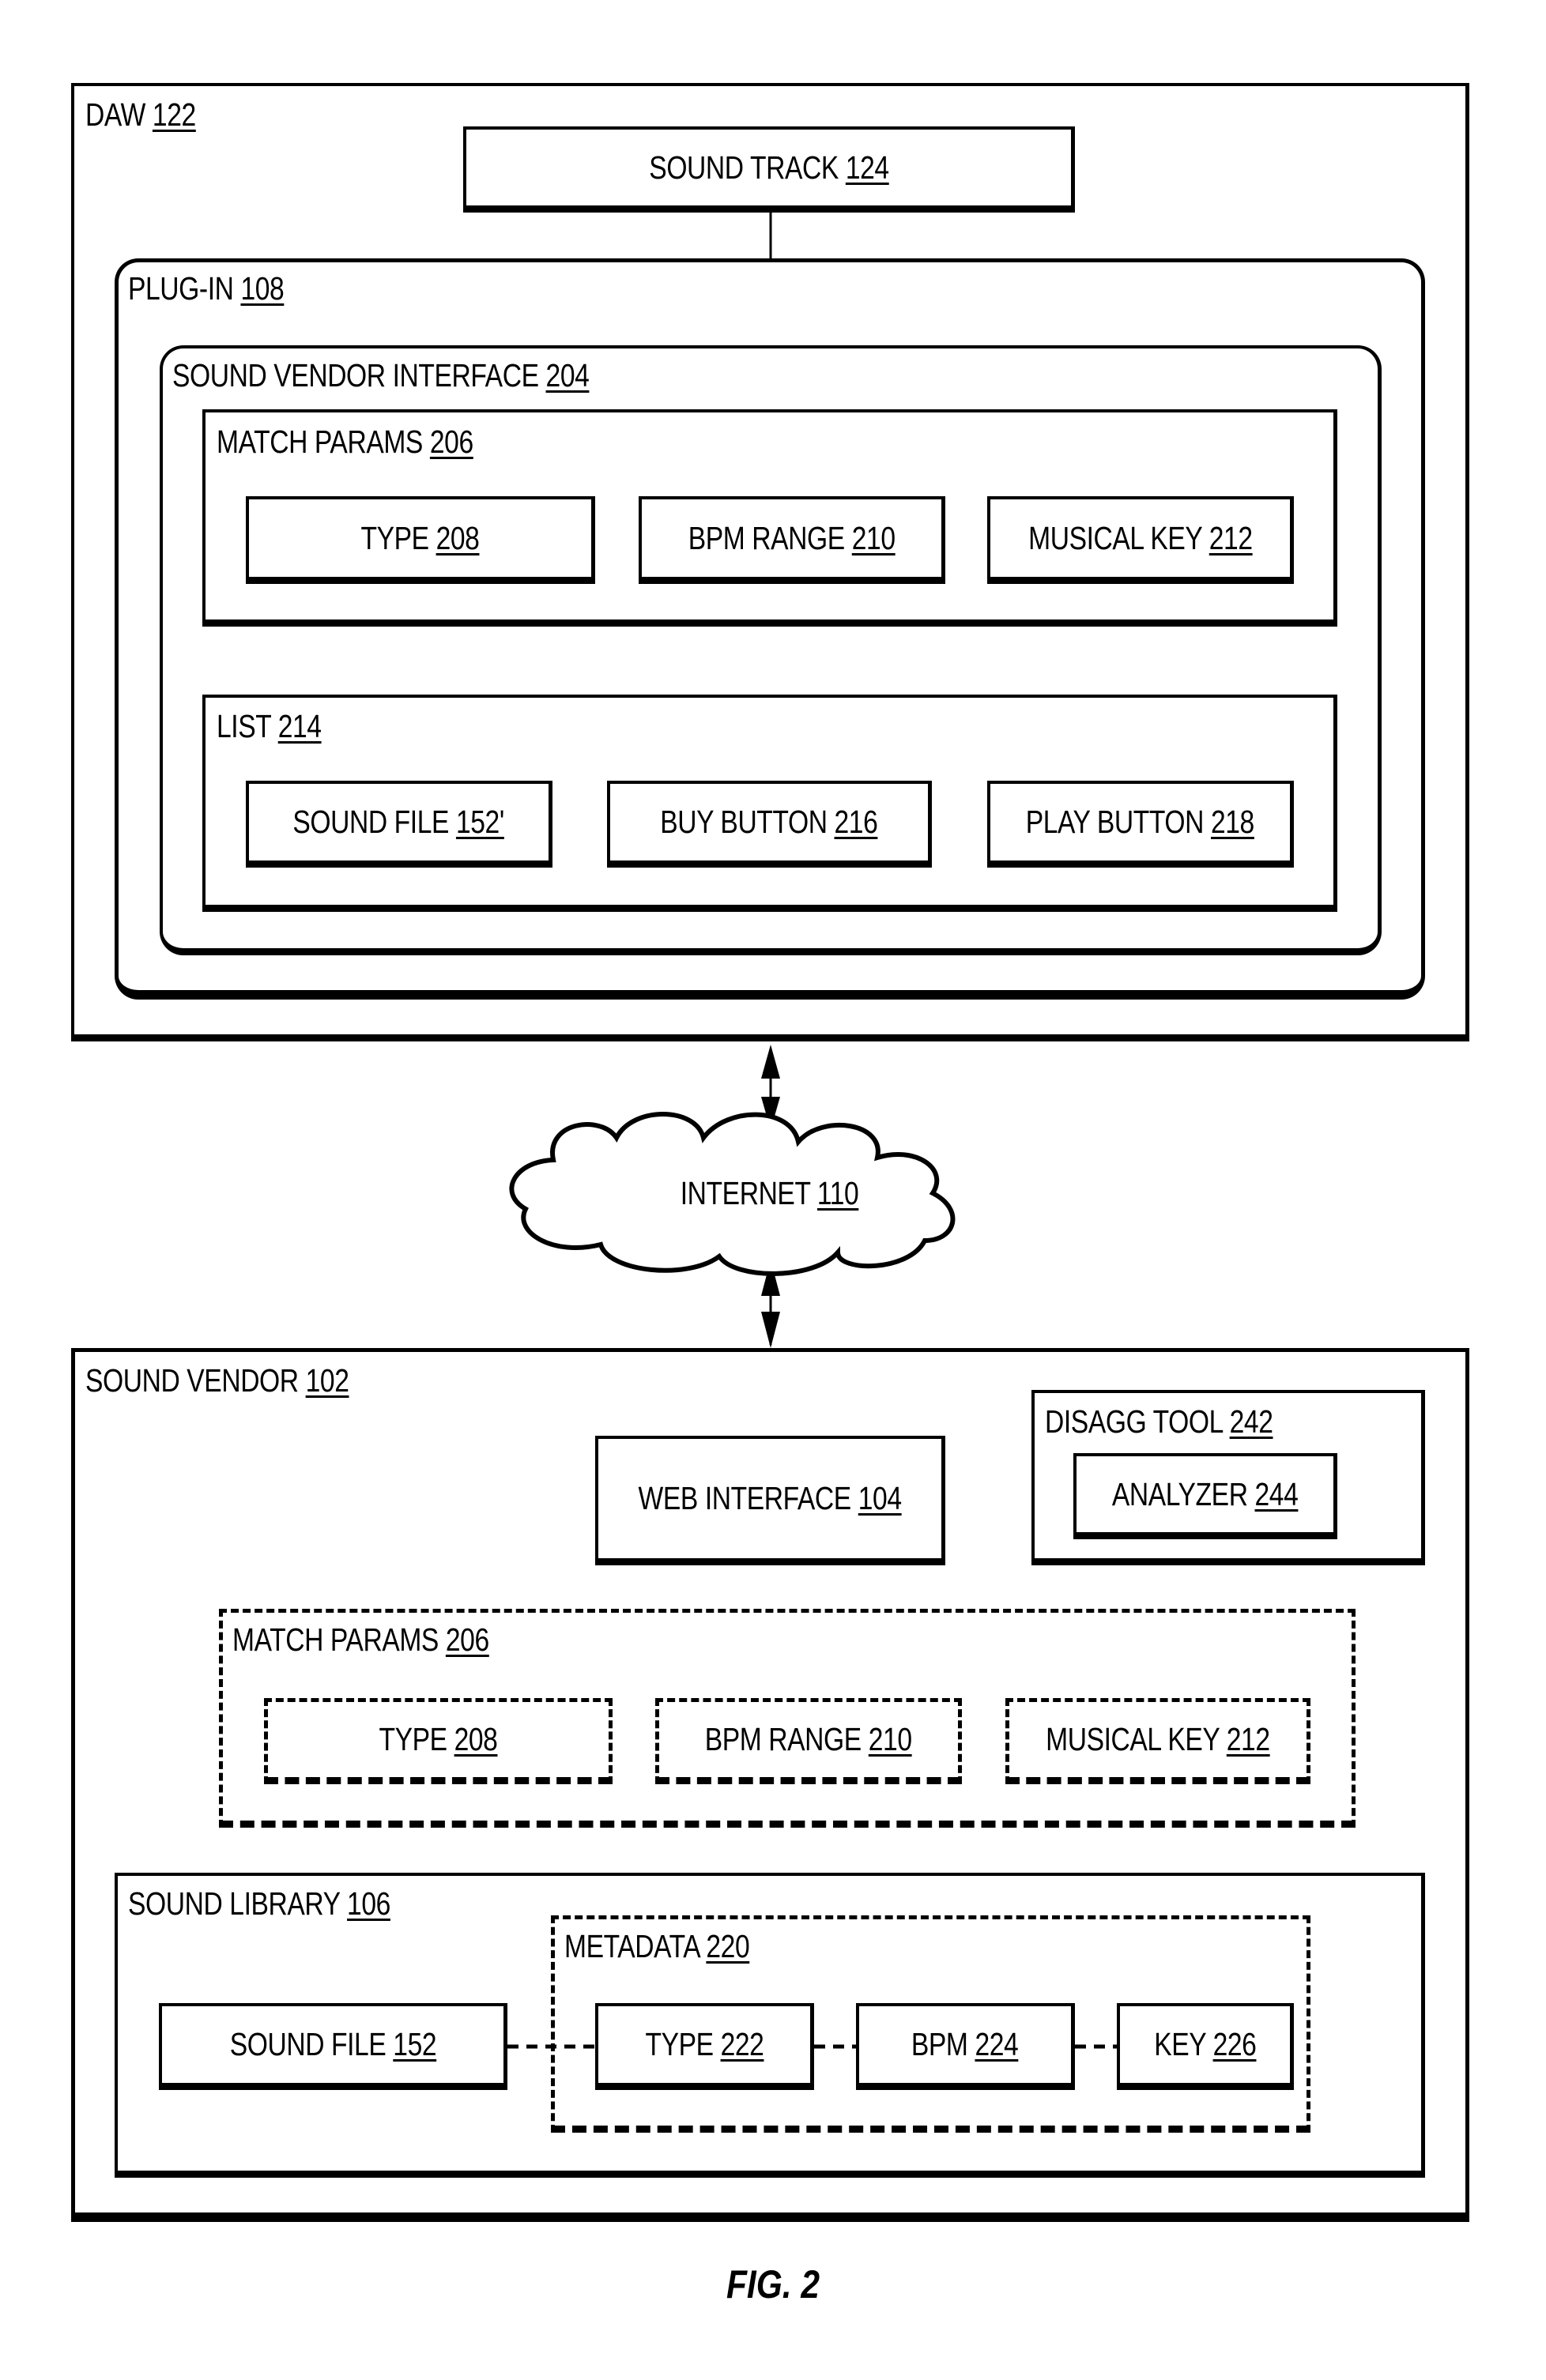  What do you see at coordinates (965, 2046) in the screenshot?
I see `metadata-bpm-box: BPM 224` at bounding box center [965, 2046].